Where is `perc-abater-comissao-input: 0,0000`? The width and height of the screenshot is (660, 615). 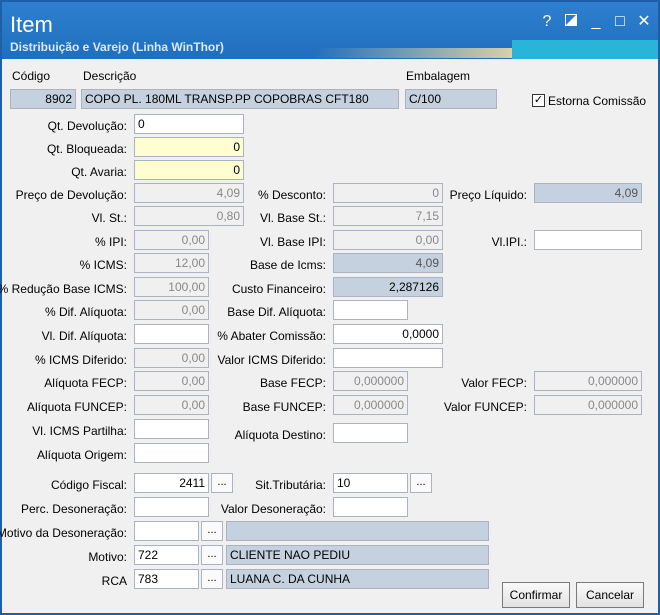
perc-abater-comissao-input: 0,0000 is located at coordinates (388, 334).